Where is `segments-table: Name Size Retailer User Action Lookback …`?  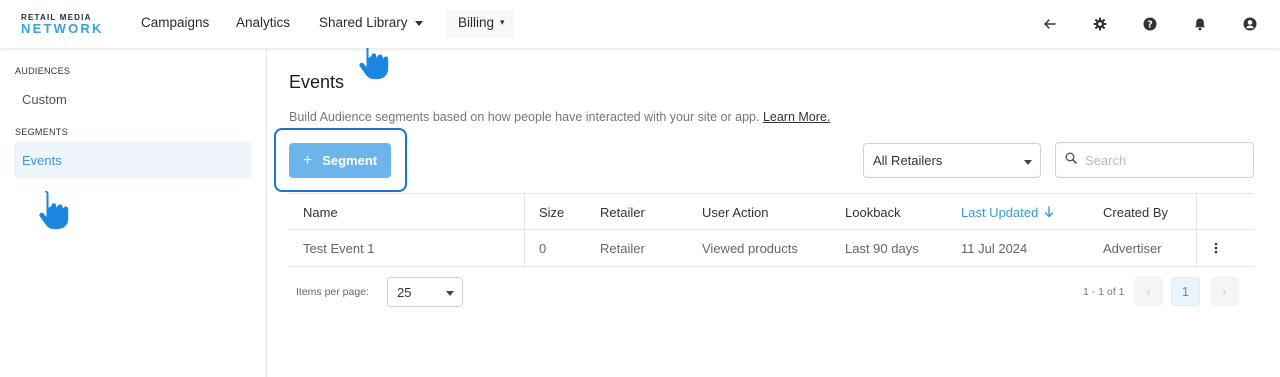
segments-table: Name Size Retailer User Action Lookback … is located at coordinates (771, 230).